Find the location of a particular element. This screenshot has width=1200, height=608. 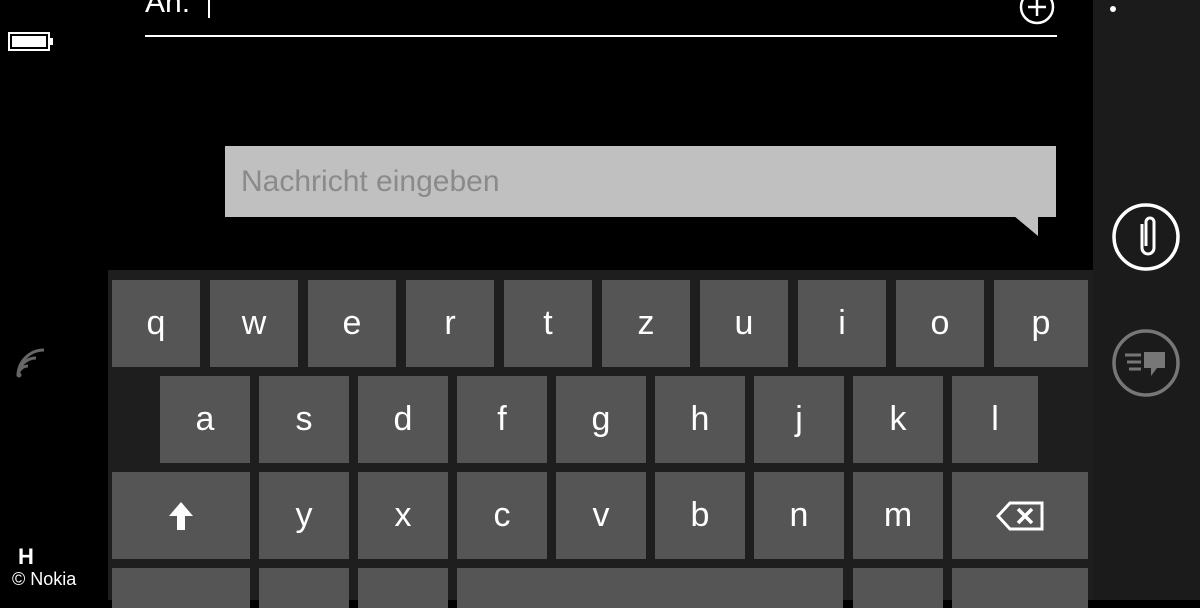

comma-key is located at coordinates (403, 588).